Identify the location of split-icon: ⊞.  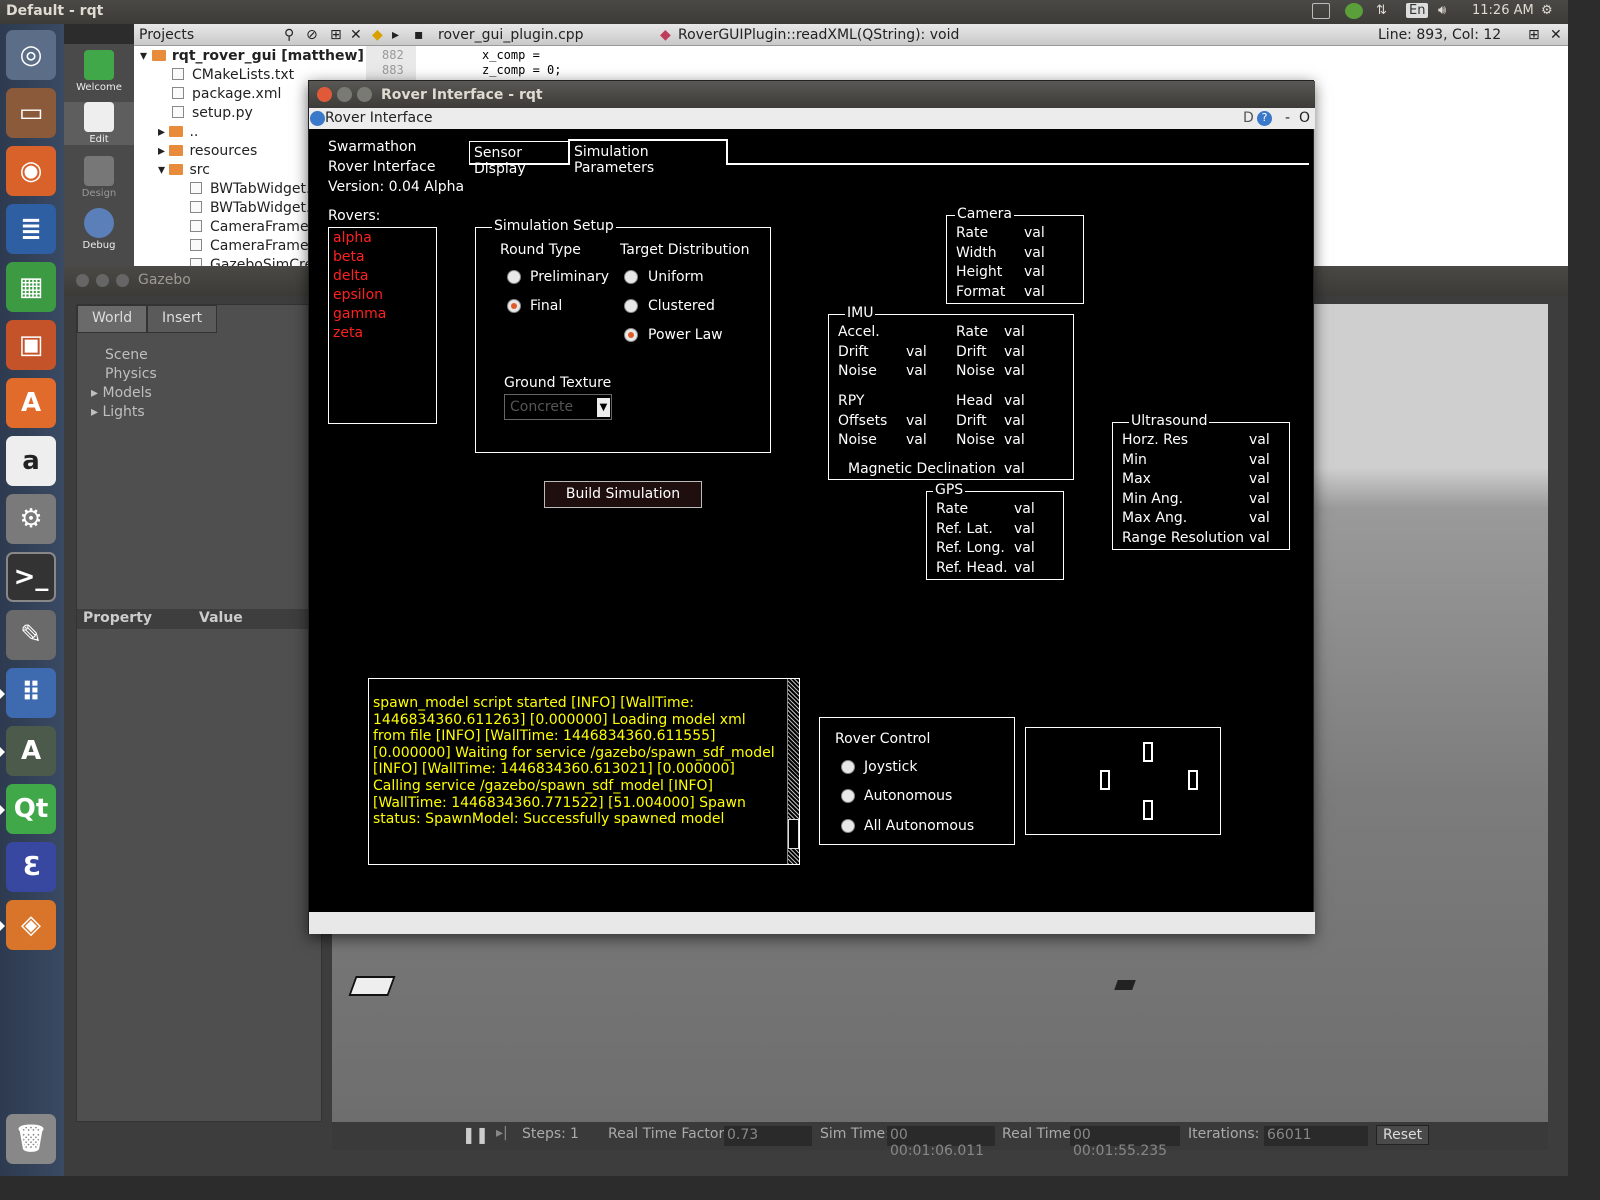
(336, 35).